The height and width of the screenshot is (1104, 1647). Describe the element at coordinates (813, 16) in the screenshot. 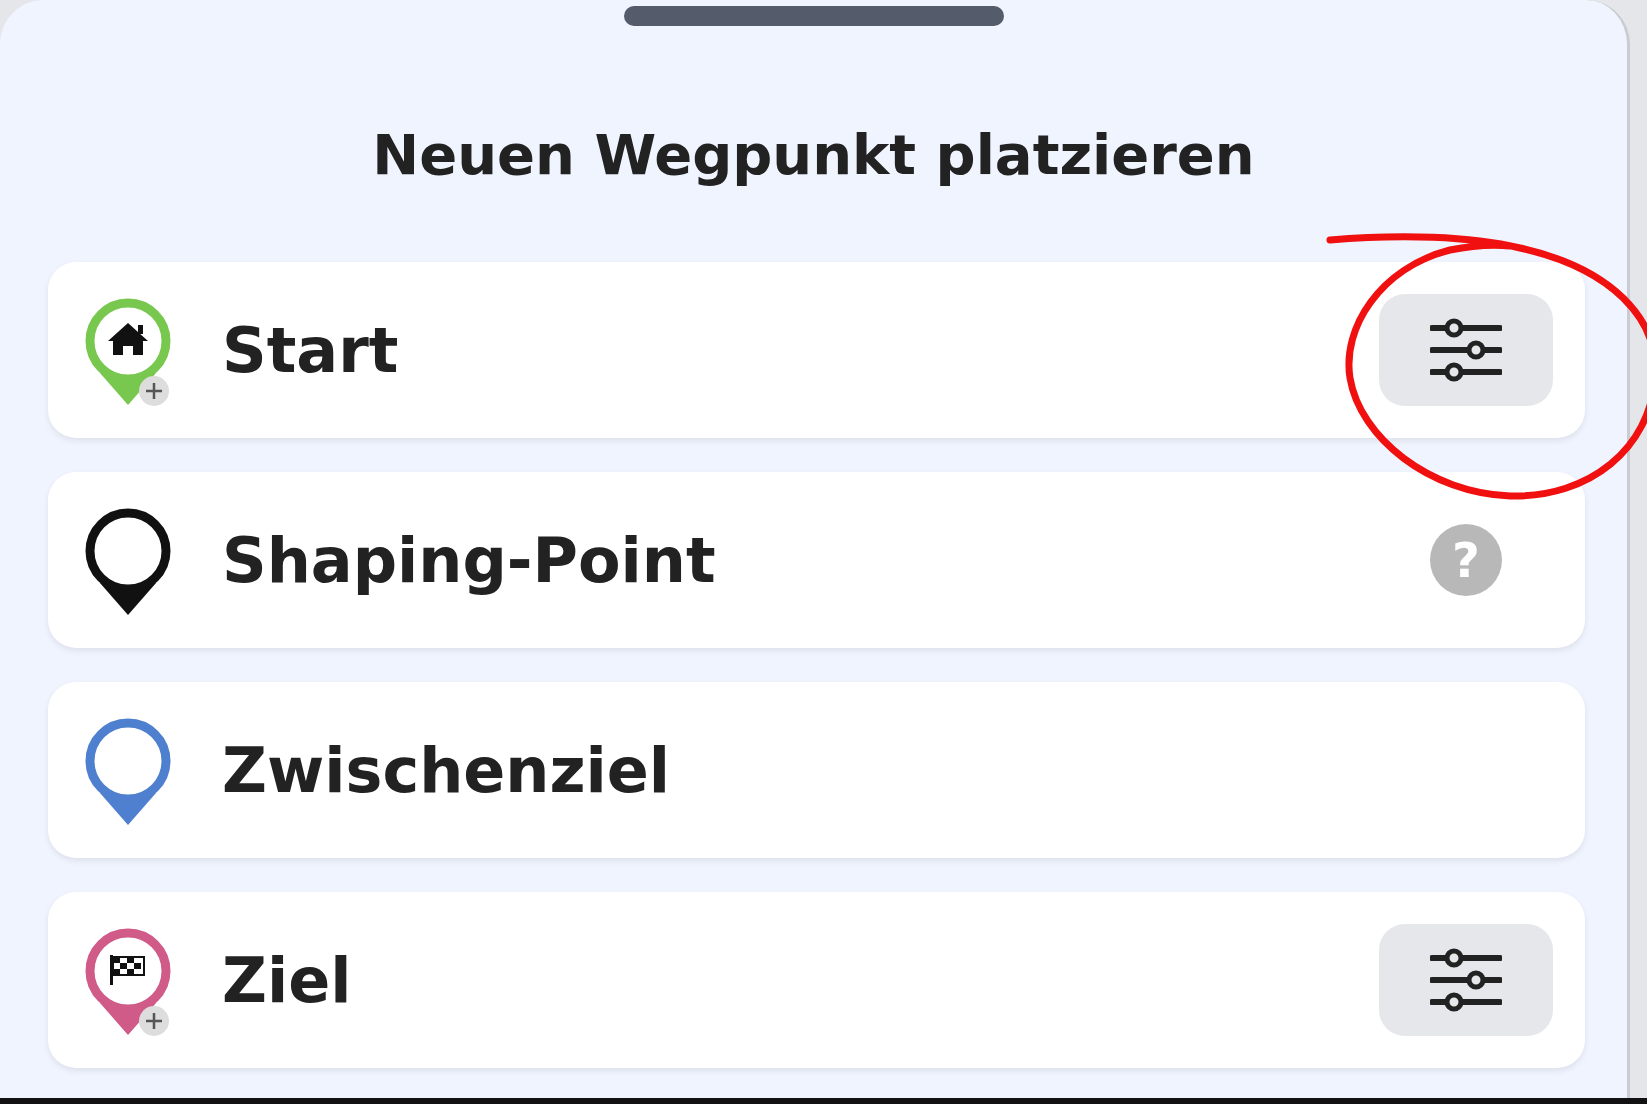

I see `drag-handle` at that location.